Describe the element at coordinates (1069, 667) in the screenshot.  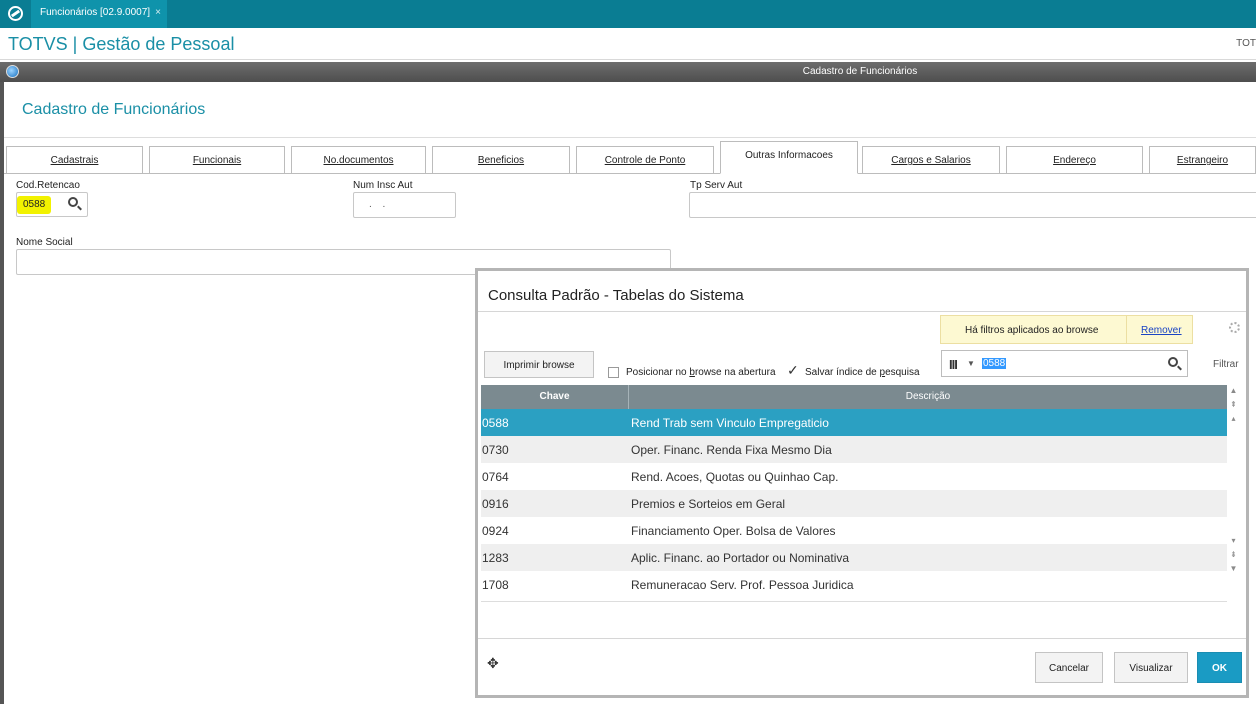
I see `cancel-button: Cancelar` at that location.